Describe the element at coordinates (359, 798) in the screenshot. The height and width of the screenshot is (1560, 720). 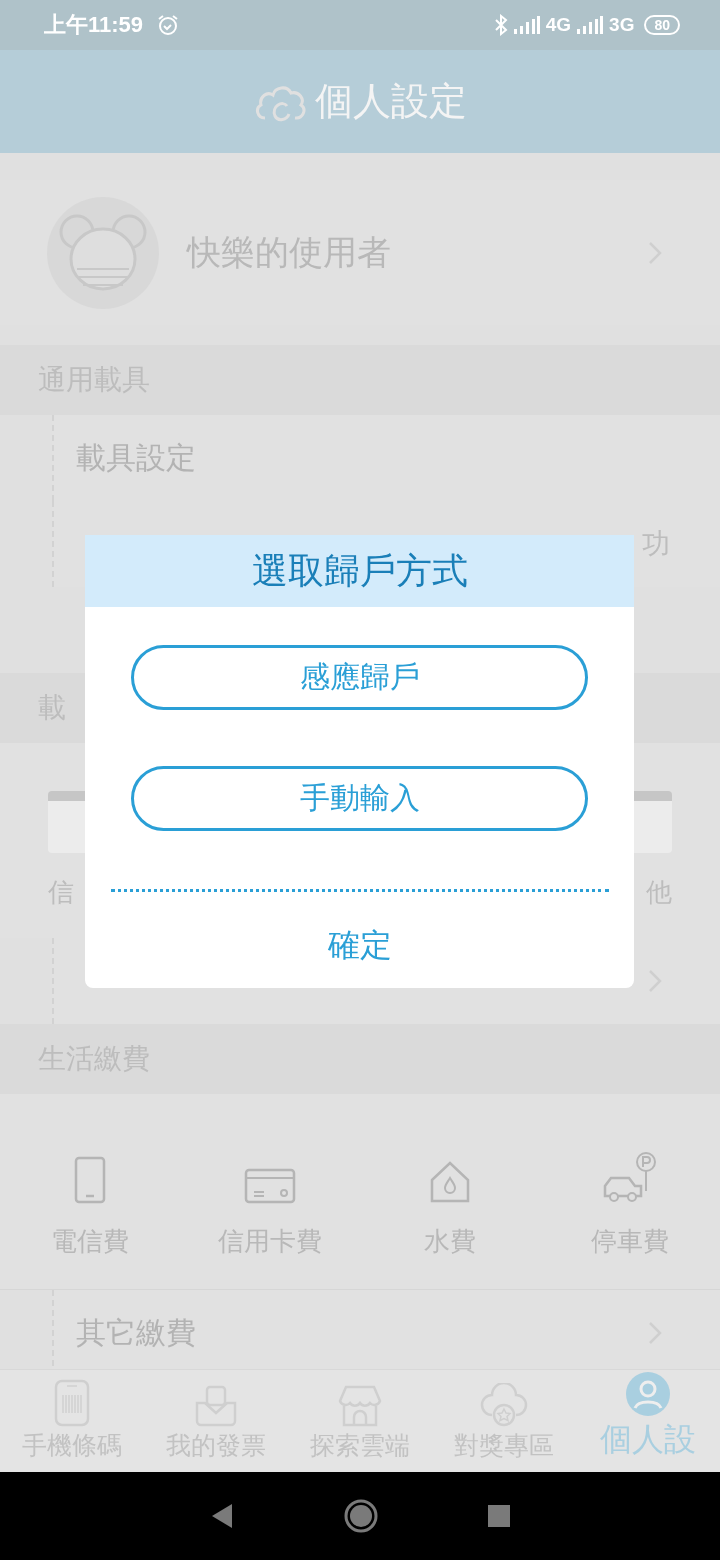
I see `option-button: 手動輸入` at that location.